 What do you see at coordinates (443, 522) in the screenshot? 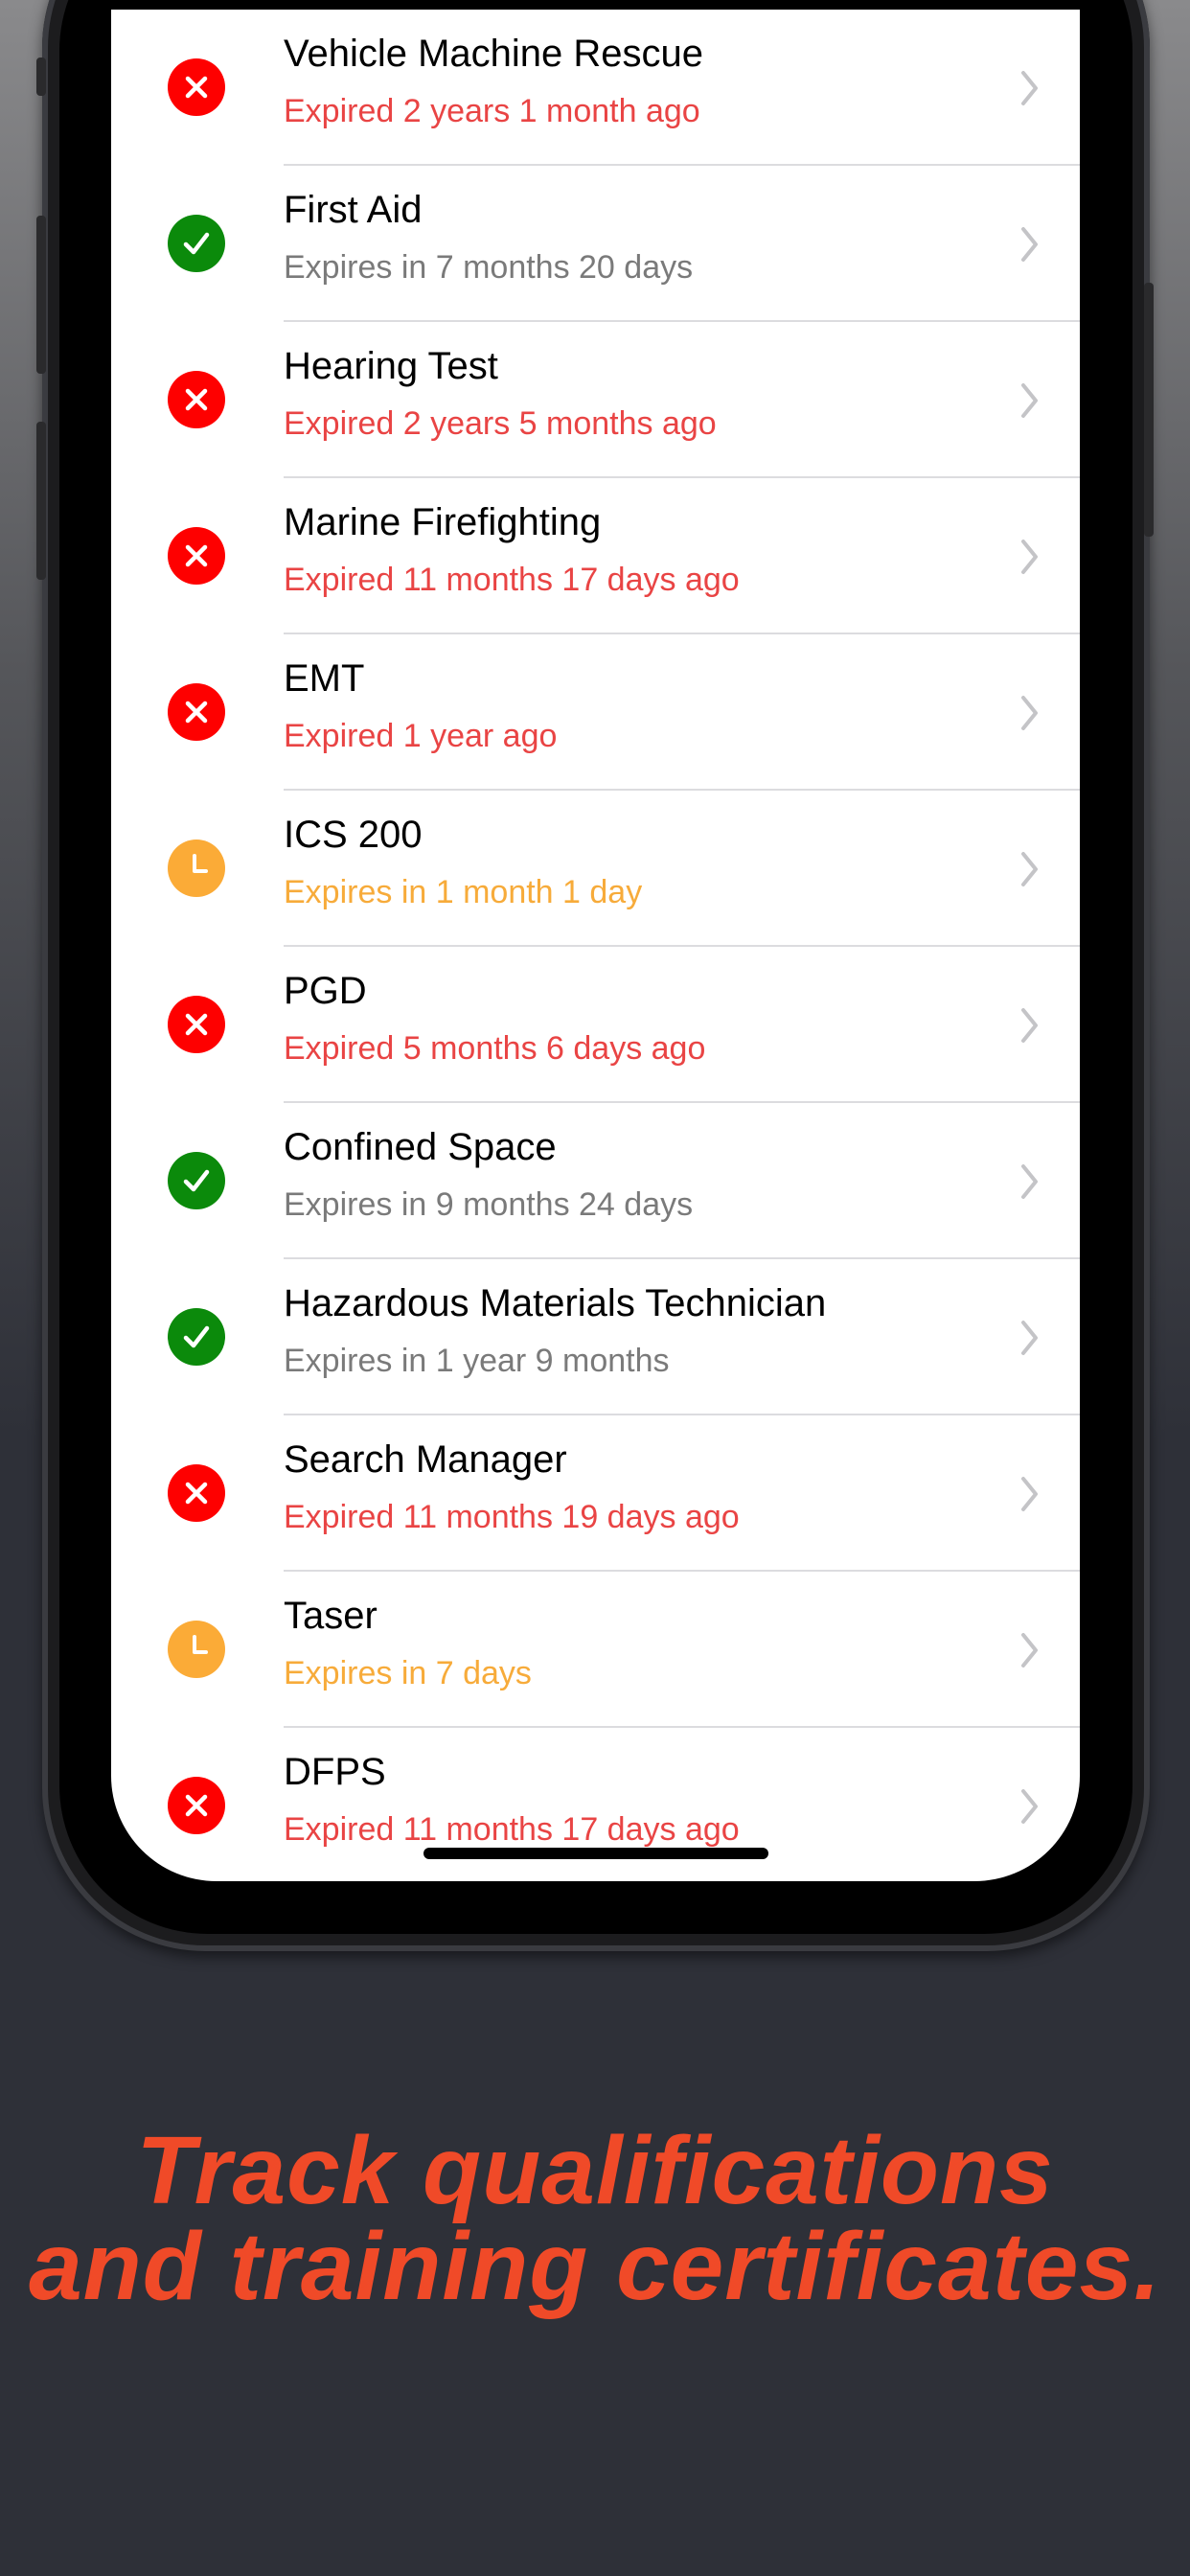
I see `item-title: Marine Firefighting` at bounding box center [443, 522].